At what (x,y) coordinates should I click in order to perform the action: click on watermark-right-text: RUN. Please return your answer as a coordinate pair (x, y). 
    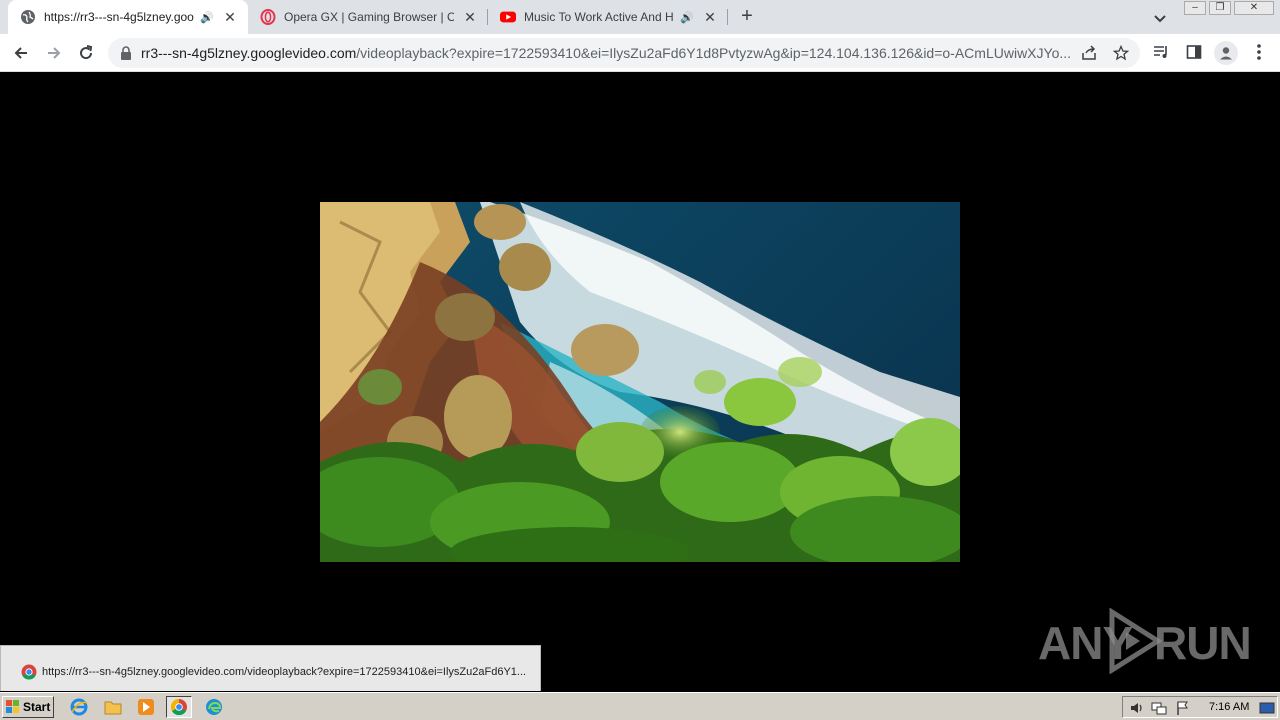
    Looking at the image, I should click on (1203, 643).